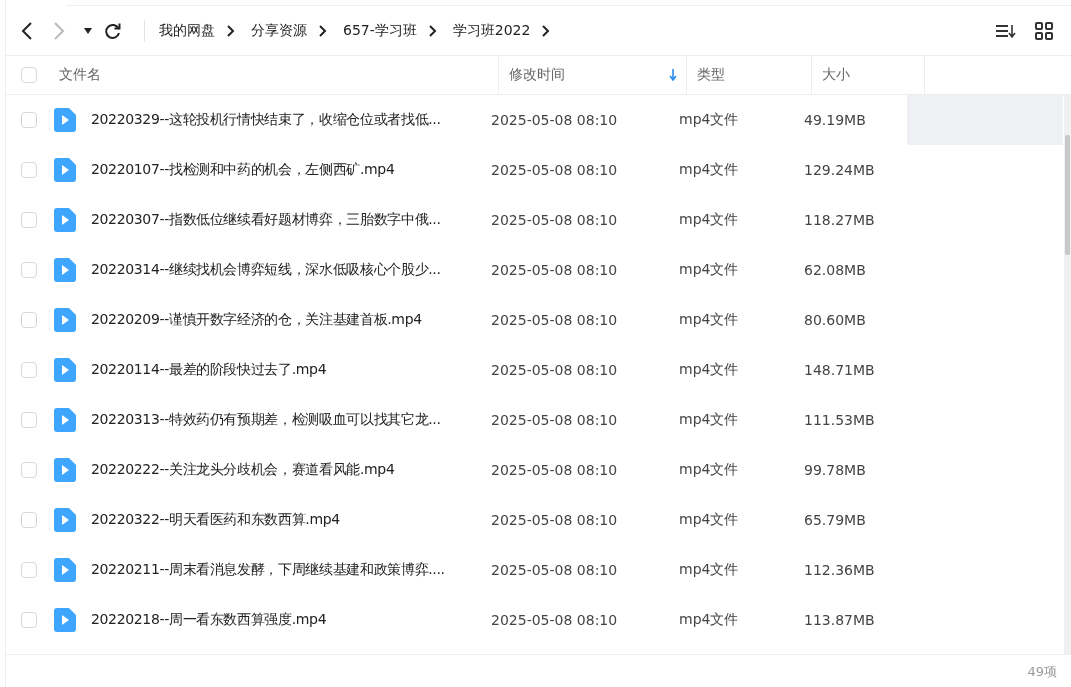 The height and width of the screenshot is (687, 1071). What do you see at coordinates (113, 30) in the screenshot?
I see `refresh-button` at bounding box center [113, 30].